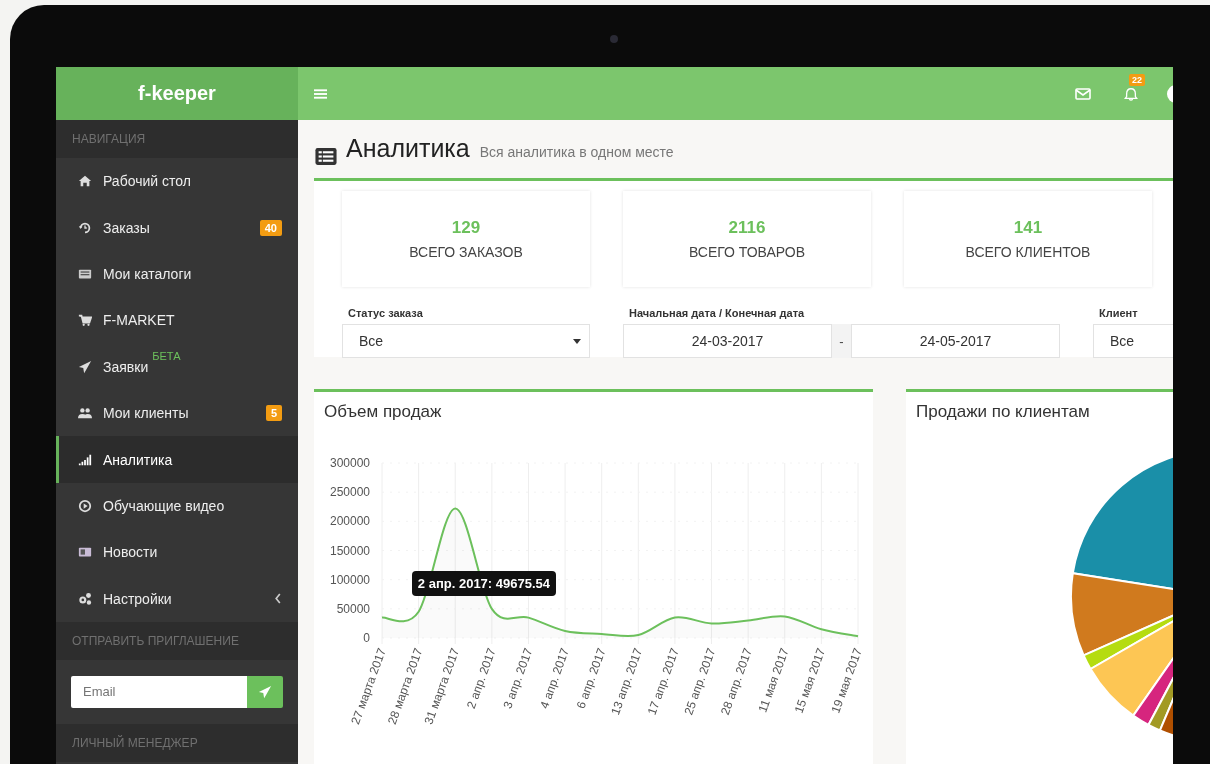 The height and width of the screenshot is (764, 1210). What do you see at coordinates (576, 152) in the screenshot?
I see `page-subtitle: Вся аналитика в одном месте` at bounding box center [576, 152].